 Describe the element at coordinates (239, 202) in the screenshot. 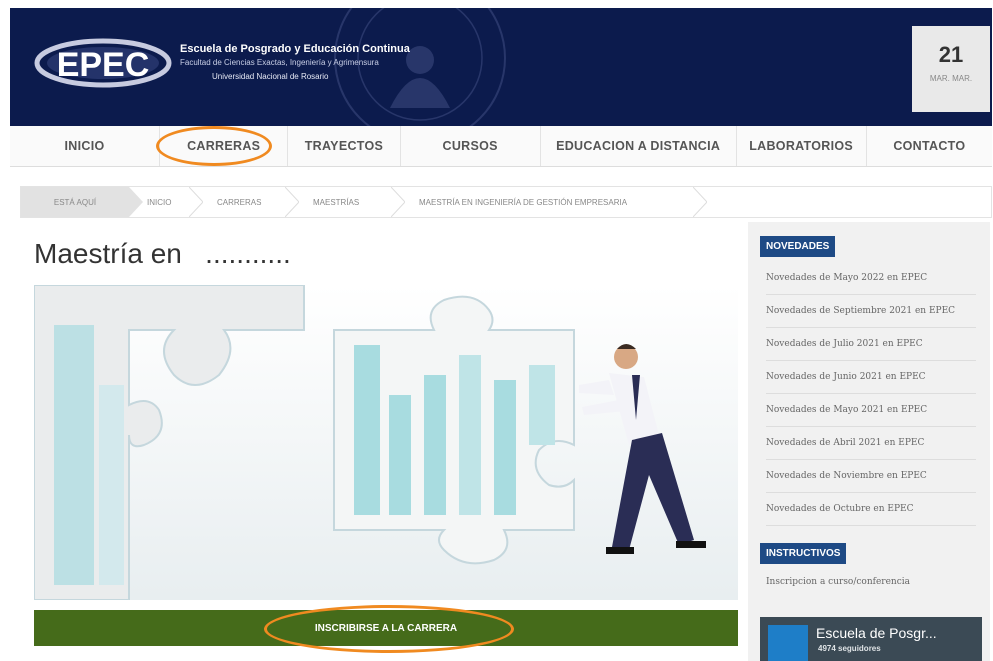

I see `breadcrumb-item-carreras: CARRERAS` at that location.